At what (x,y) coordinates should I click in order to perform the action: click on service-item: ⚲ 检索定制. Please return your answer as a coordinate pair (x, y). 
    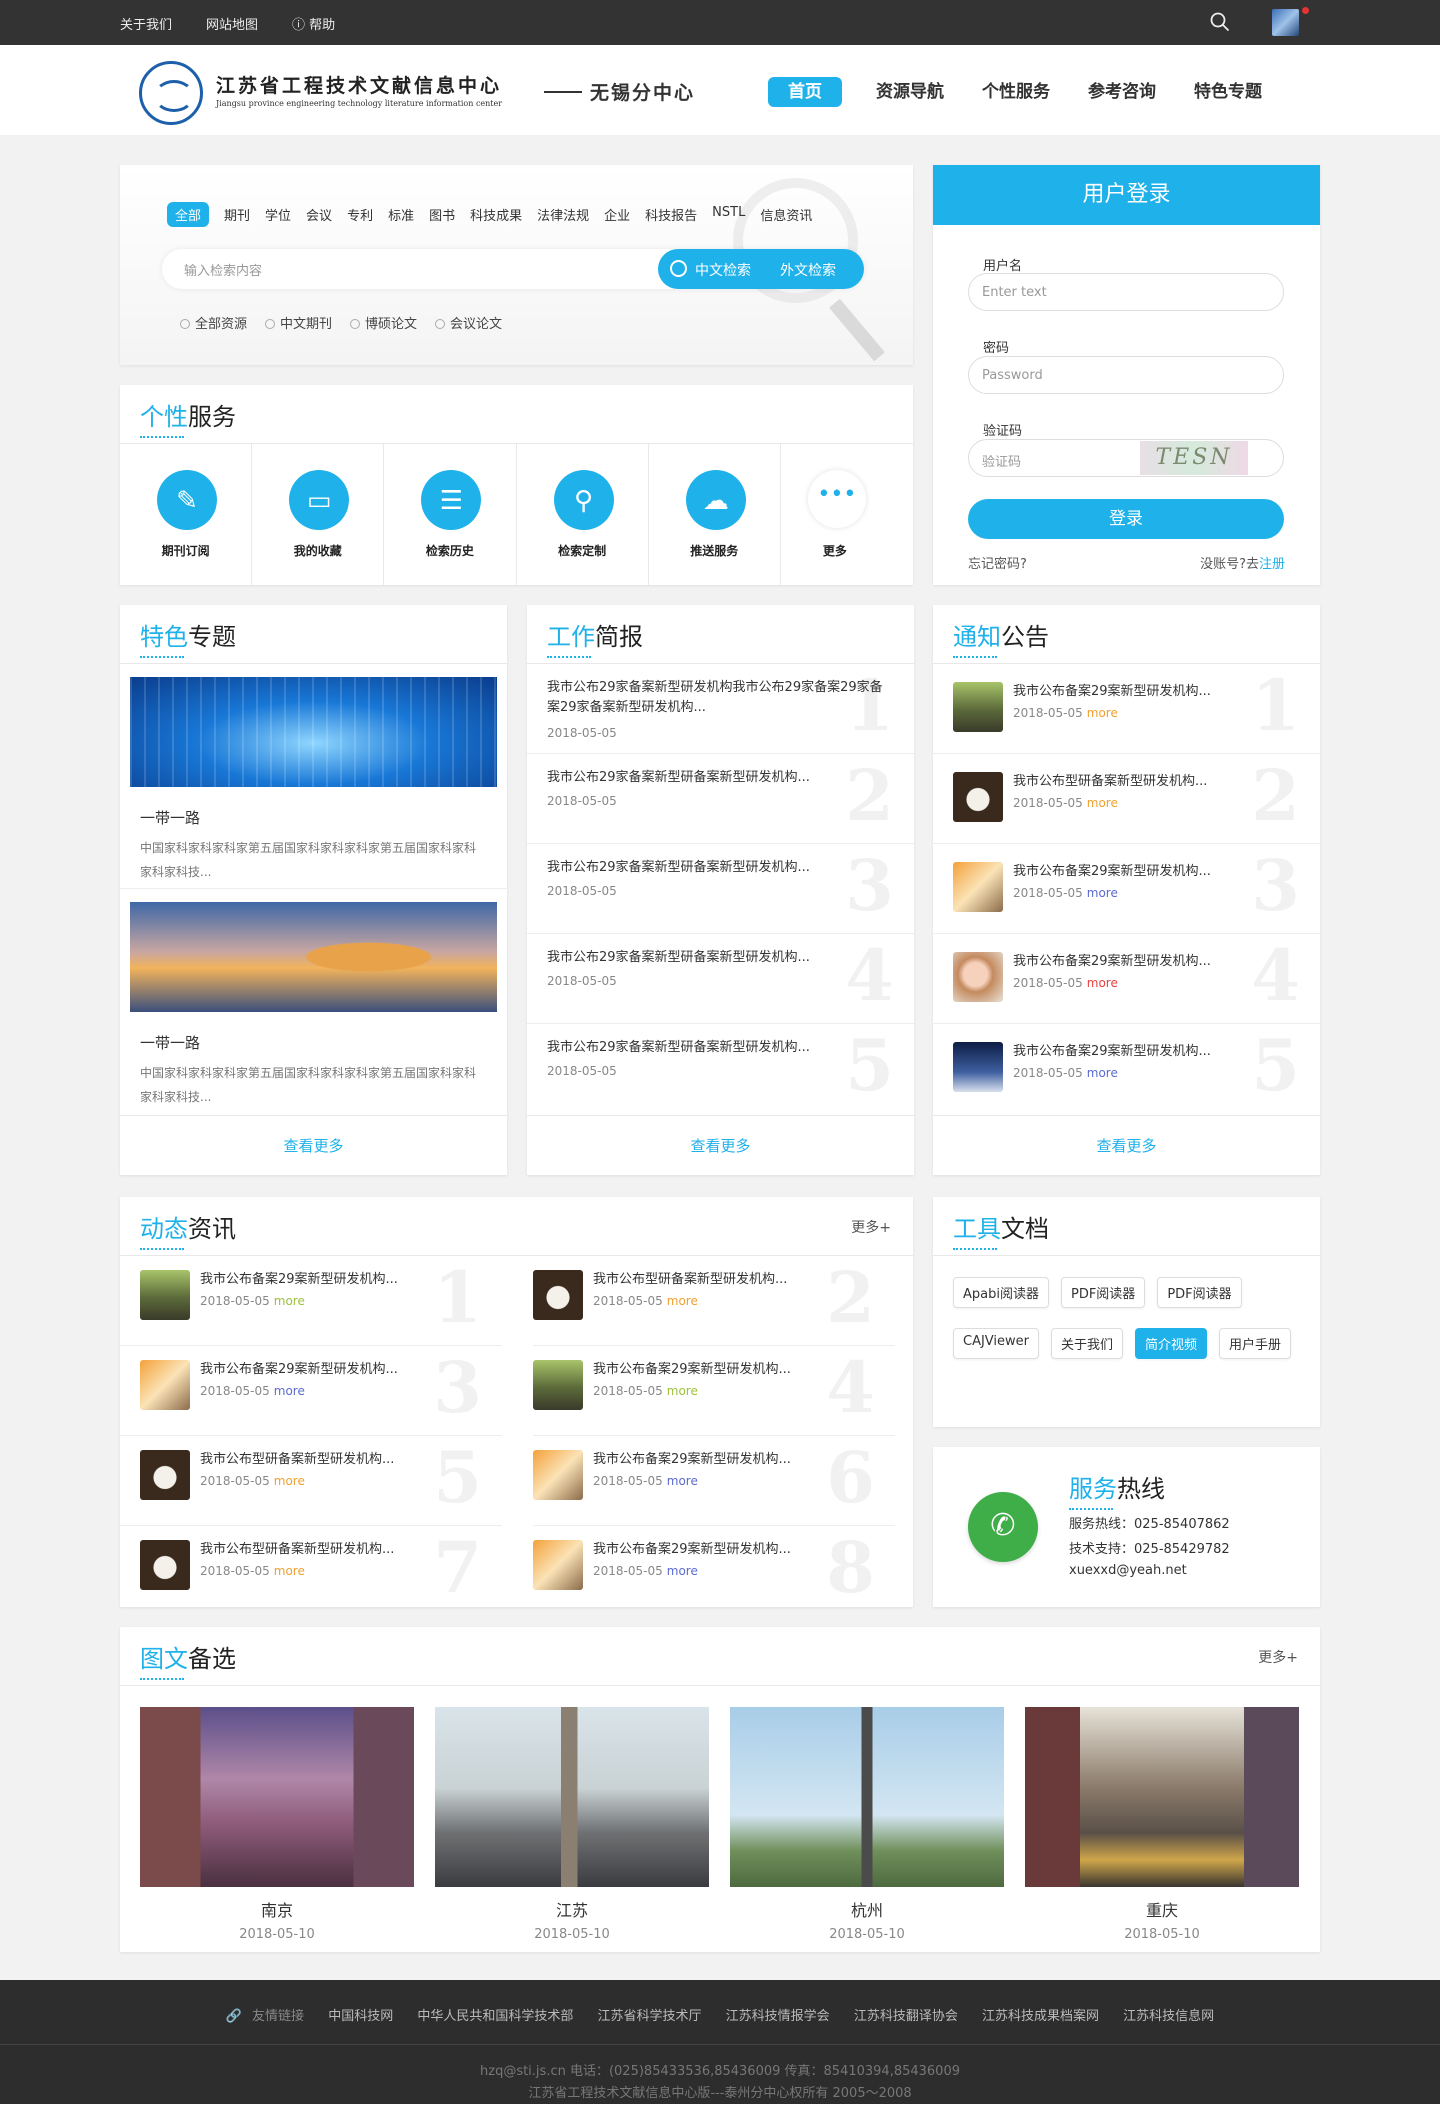
    Looking at the image, I should click on (583, 514).